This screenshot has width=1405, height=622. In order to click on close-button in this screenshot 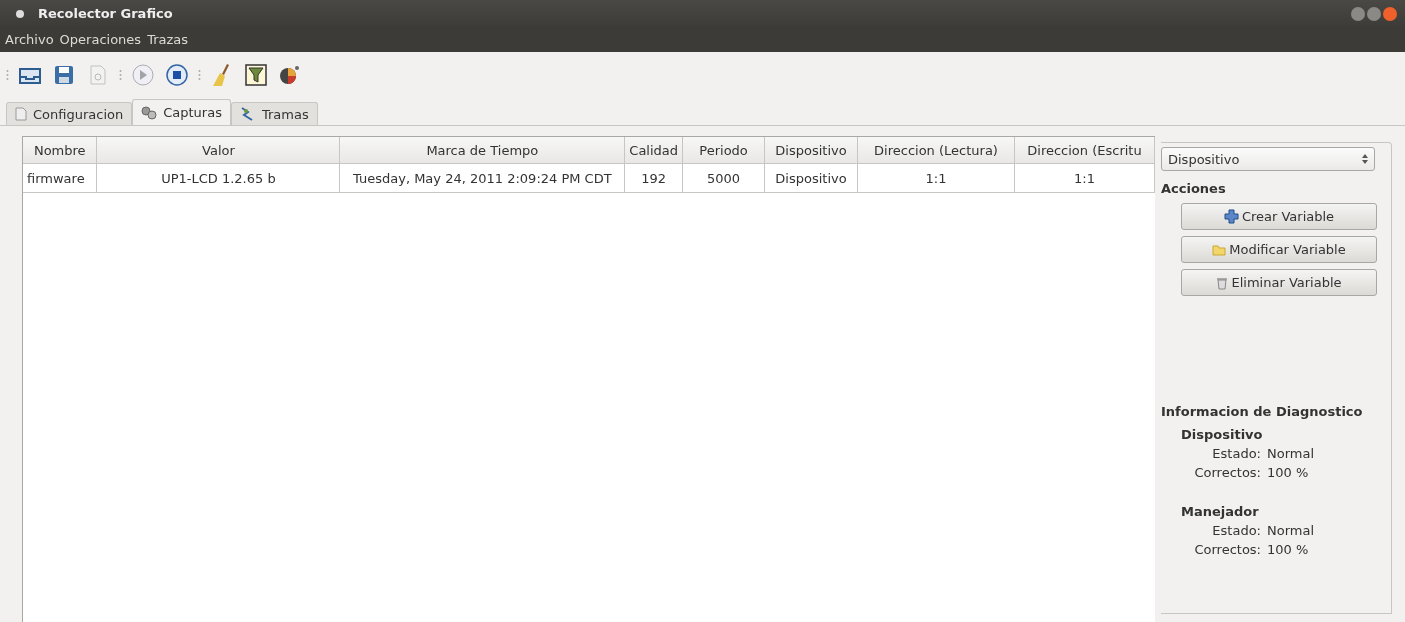, I will do `click(1390, 13)`.